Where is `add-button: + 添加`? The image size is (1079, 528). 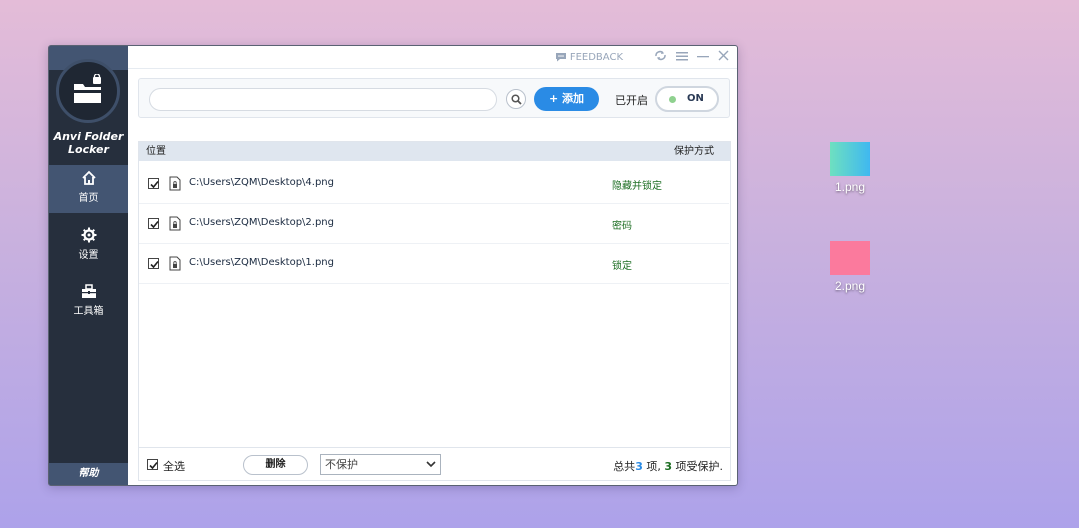
add-button: + 添加 is located at coordinates (566, 99).